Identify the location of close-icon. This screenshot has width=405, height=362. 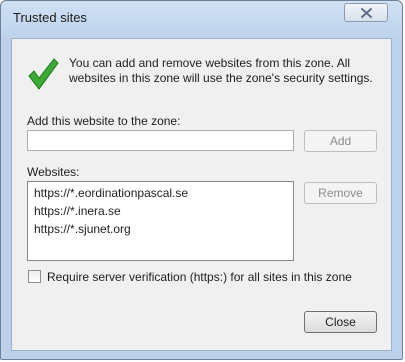
(366, 13).